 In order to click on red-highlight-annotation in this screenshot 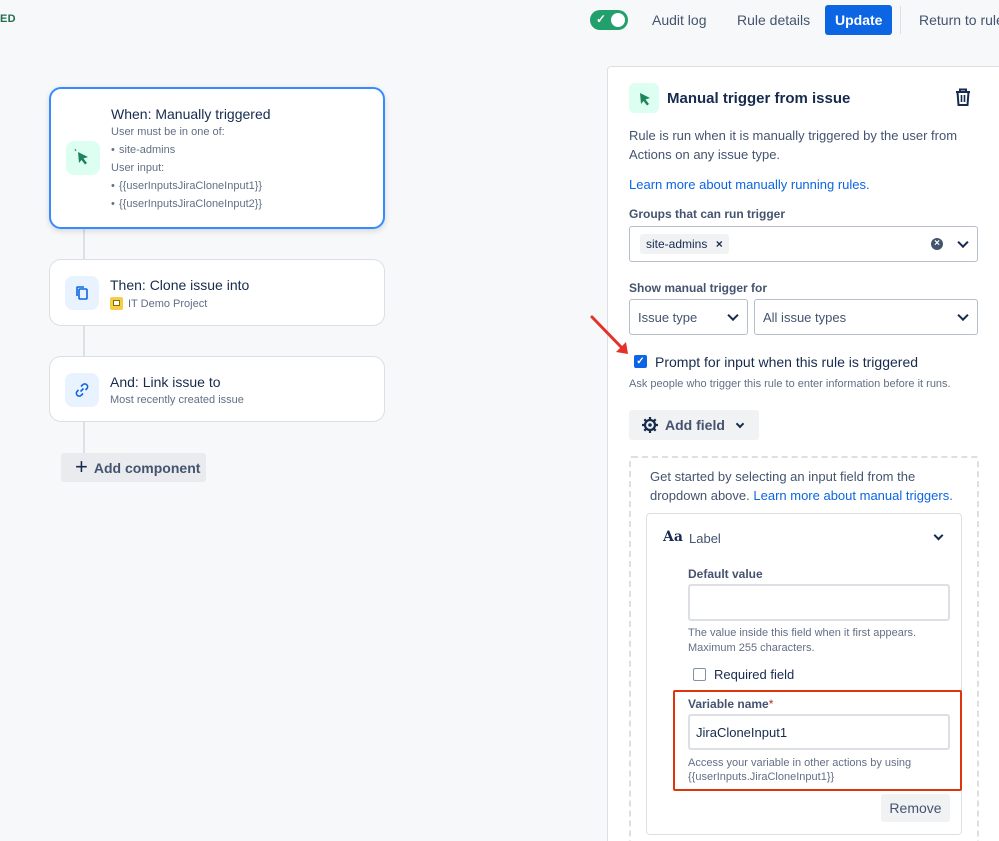, I will do `click(817, 740)`.